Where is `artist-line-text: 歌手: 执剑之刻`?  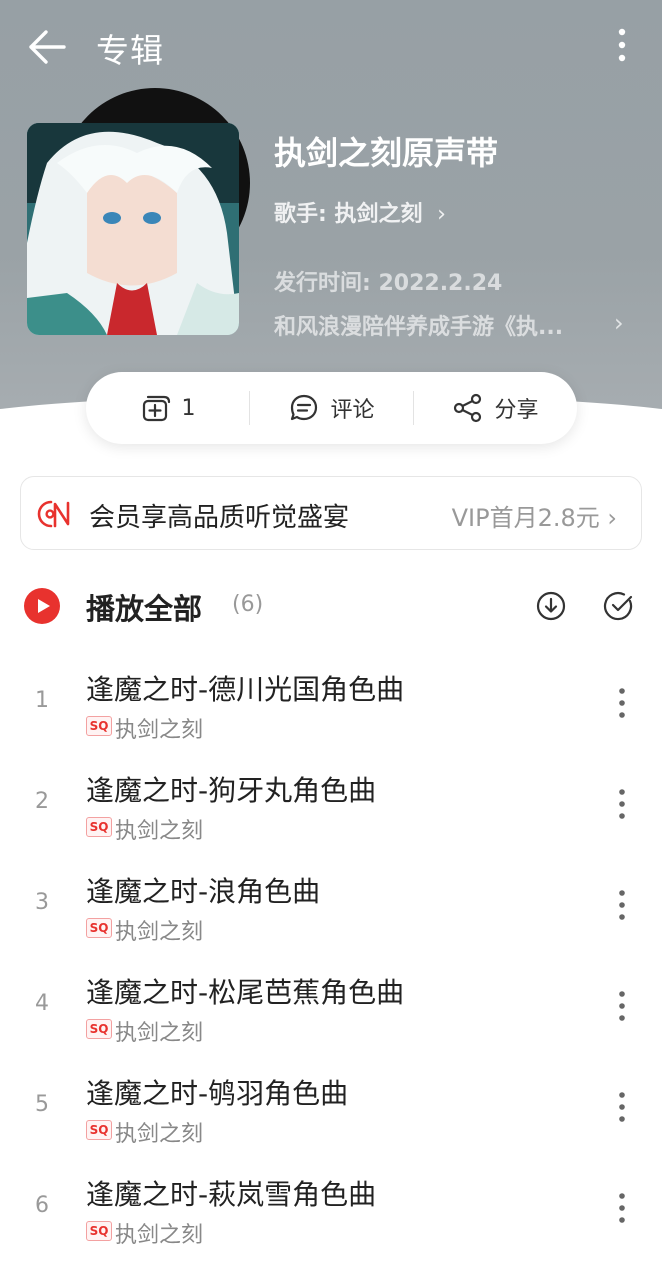 artist-line-text: 歌手: 执剑之刻 is located at coordinates (348, 214).